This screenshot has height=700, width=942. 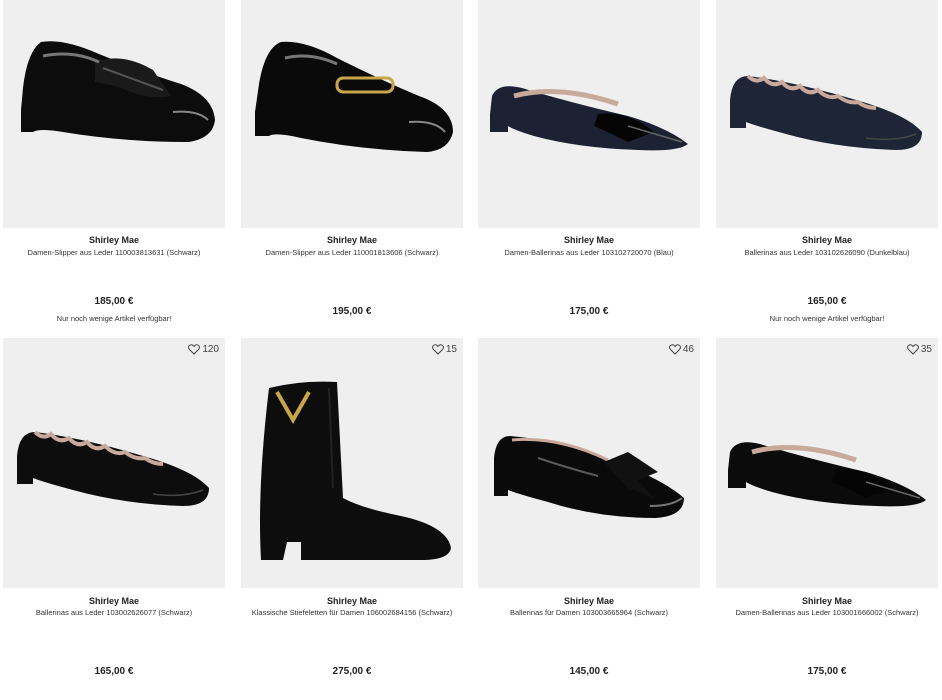 I want to click on favorite-button: 35, so click(x=919, y=349).